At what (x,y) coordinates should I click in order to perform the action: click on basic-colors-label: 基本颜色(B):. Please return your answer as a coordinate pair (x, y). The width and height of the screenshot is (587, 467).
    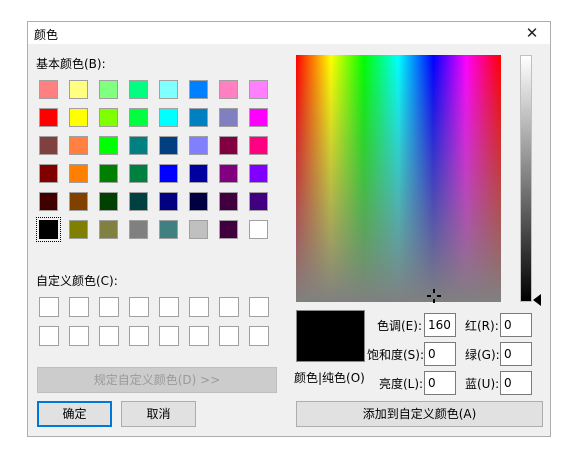
    Looking at the image, I should click on (71, 64).